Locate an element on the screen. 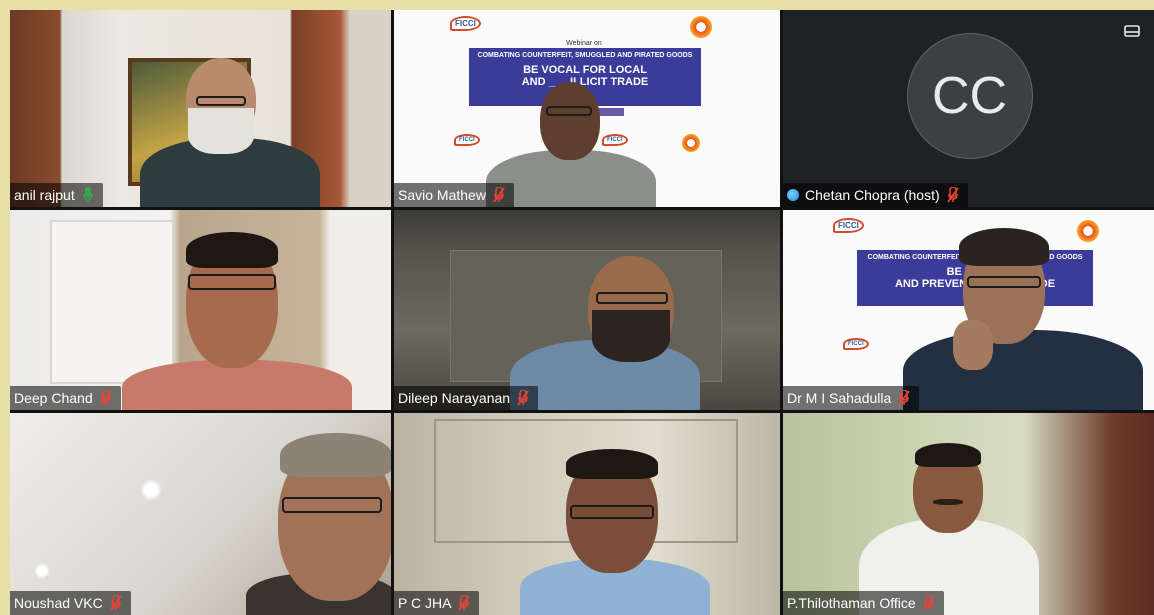 The width and height of the screenshot is (1154, 615). participant-name: anil rajput is located at coordinates (44, 195).